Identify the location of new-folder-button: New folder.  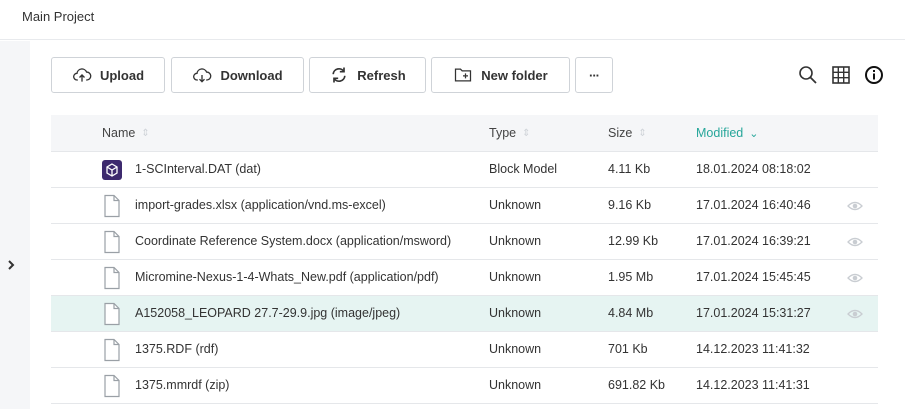
(500, 75).